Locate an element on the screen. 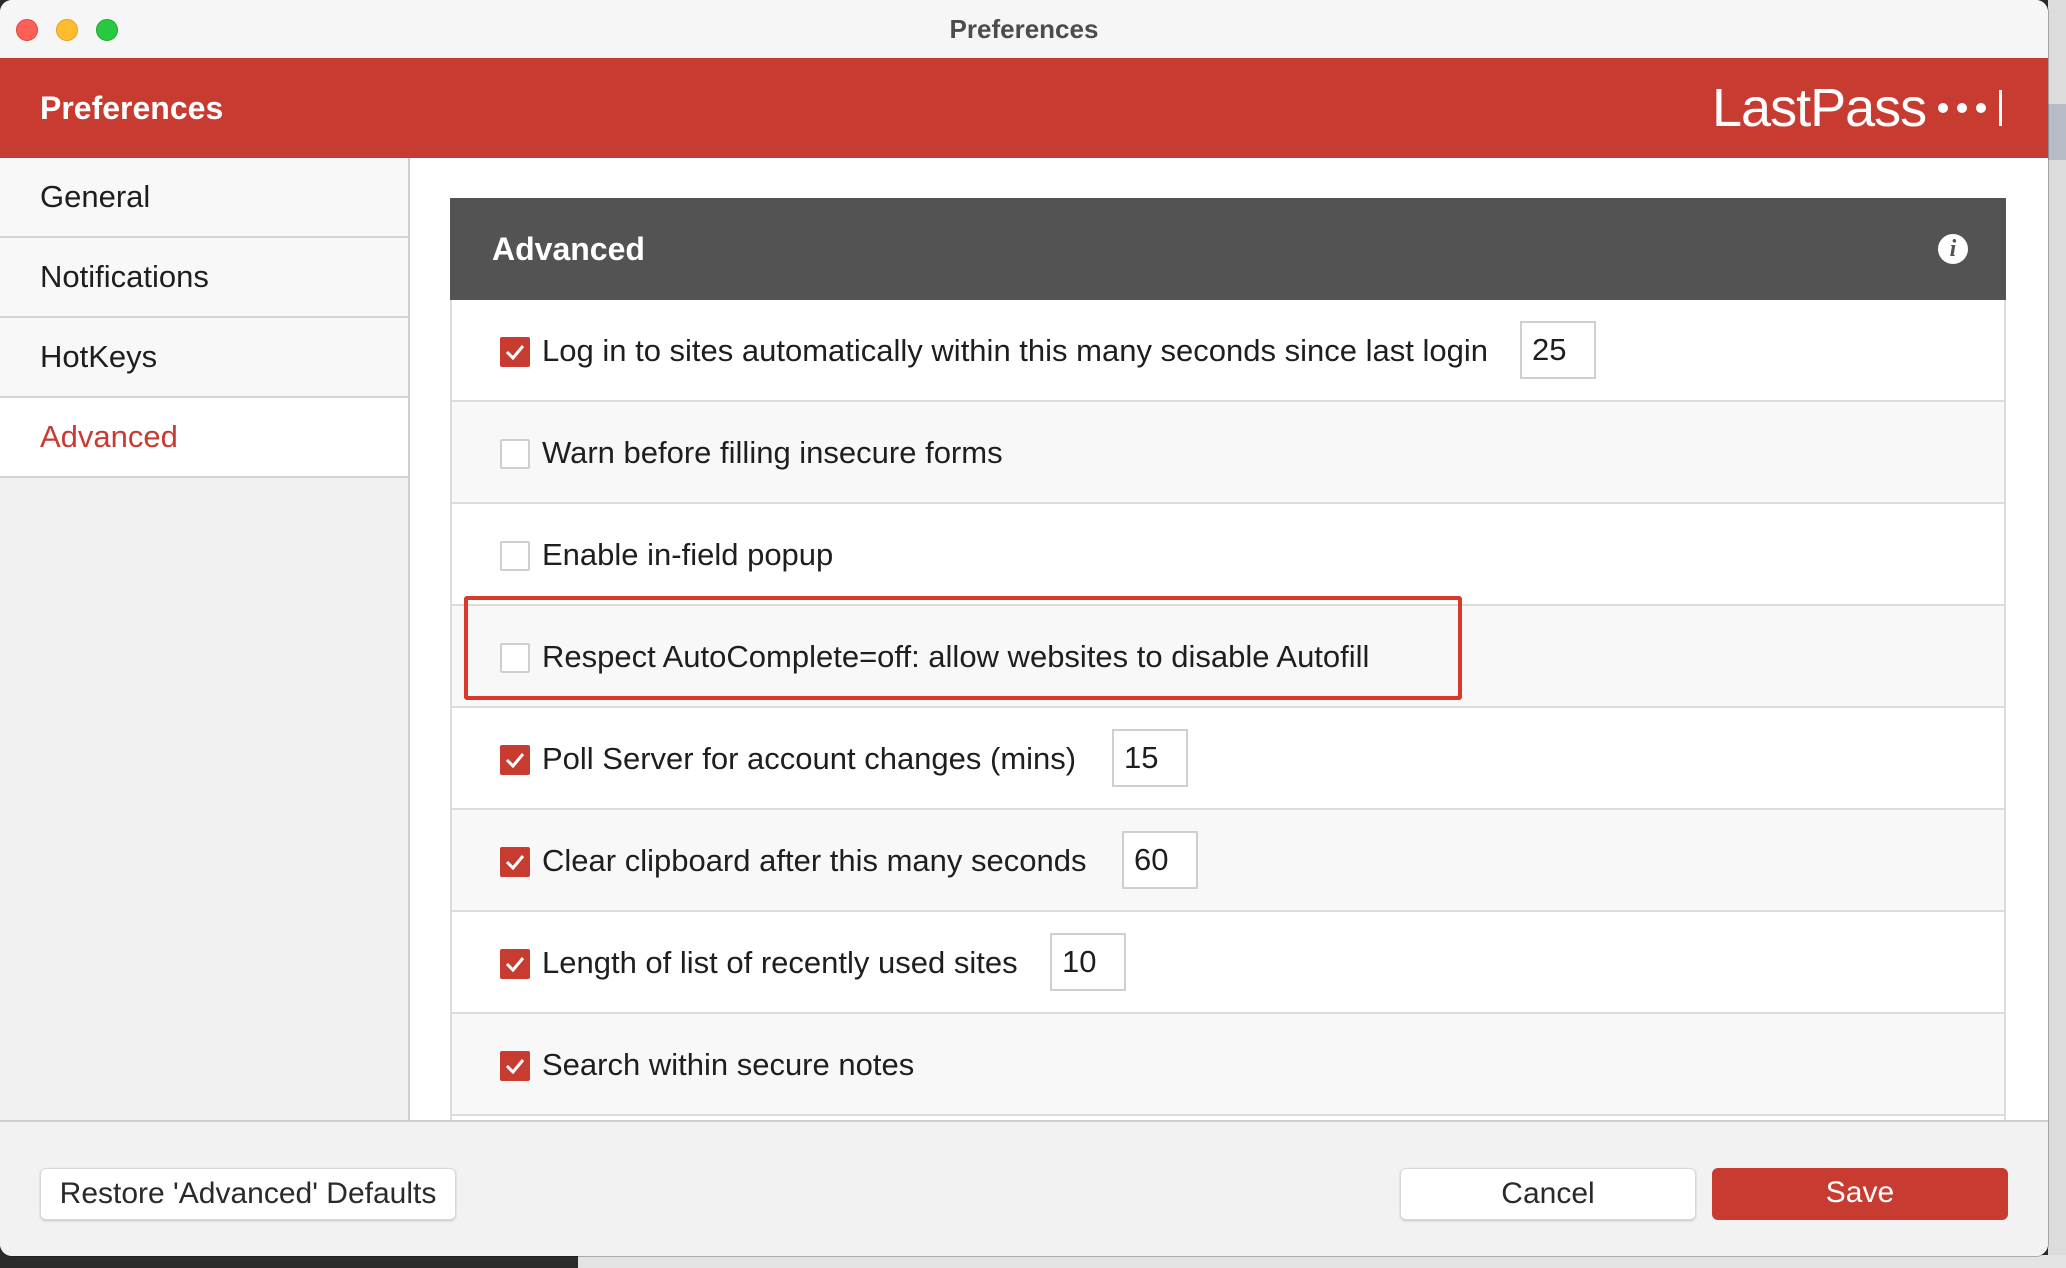 Image resolution: width=2066 pixels, height=1268 pixels. sidebar-item-hotkeys: HotKeys is located at coordinates (204, 358).